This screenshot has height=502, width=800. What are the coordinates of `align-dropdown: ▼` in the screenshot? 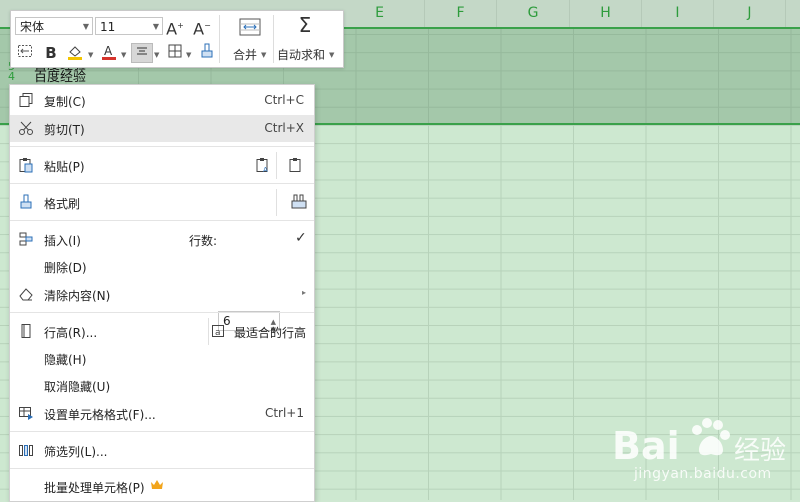 It's located at (156, 55).